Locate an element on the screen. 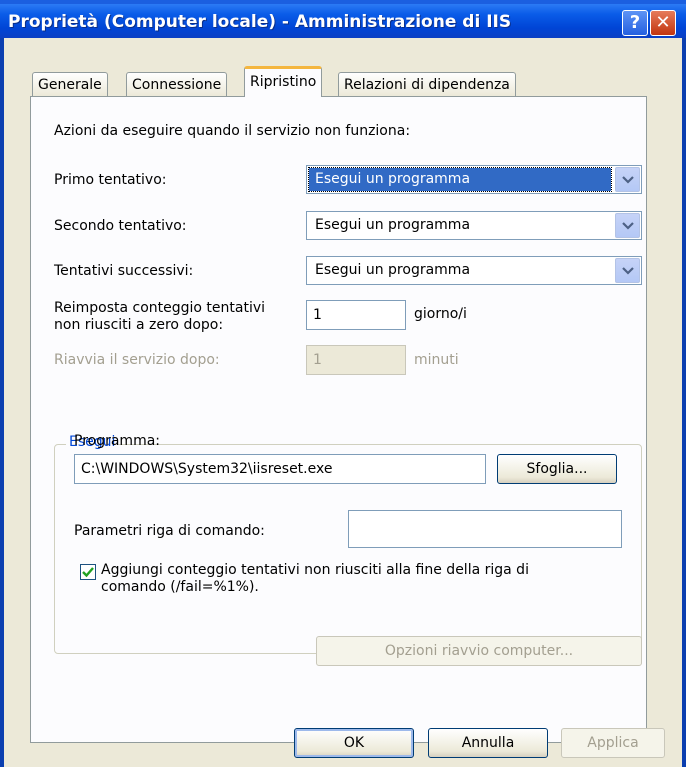 The width and height of the screenshot is (686, 767). second-failure-value: Esegui un programma is located at coordinates (393, 225).